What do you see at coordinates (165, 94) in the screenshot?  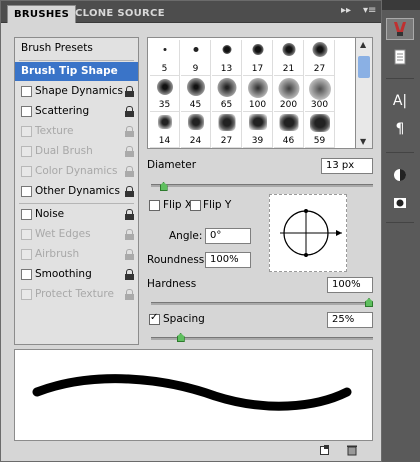 I see `brush-tip: 35` at bounding box center [165, 94].